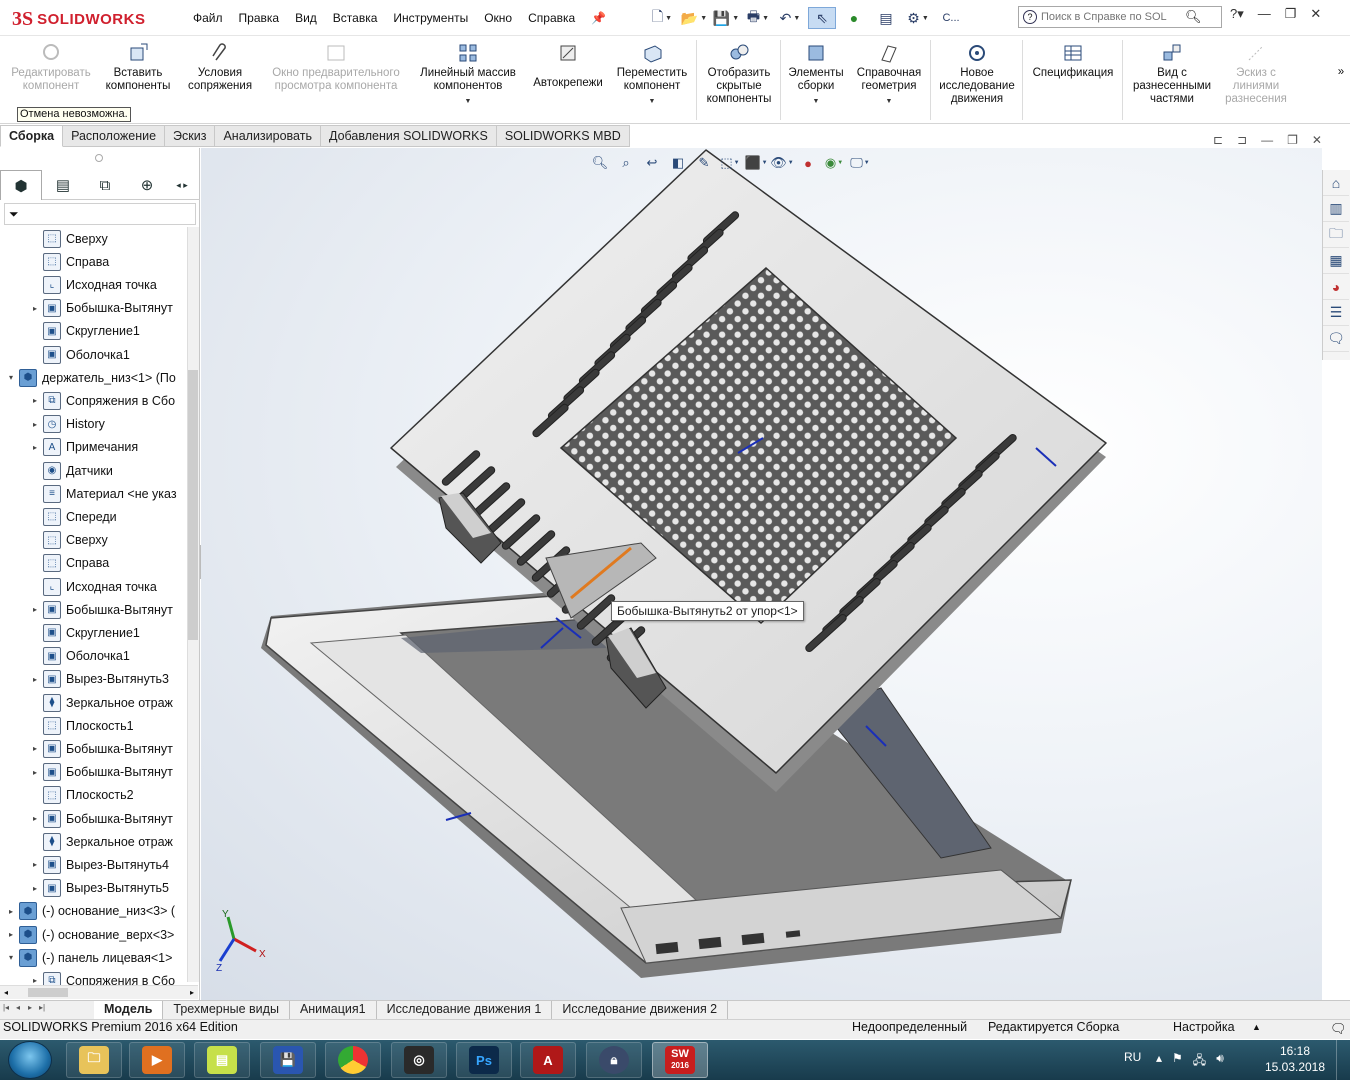 The height and width of the screenshot is (1080, 1350). Describe the element at coordinates (1256, 1027) in the screenshot. I see `custom-arrow-icon: ▲` at that location.